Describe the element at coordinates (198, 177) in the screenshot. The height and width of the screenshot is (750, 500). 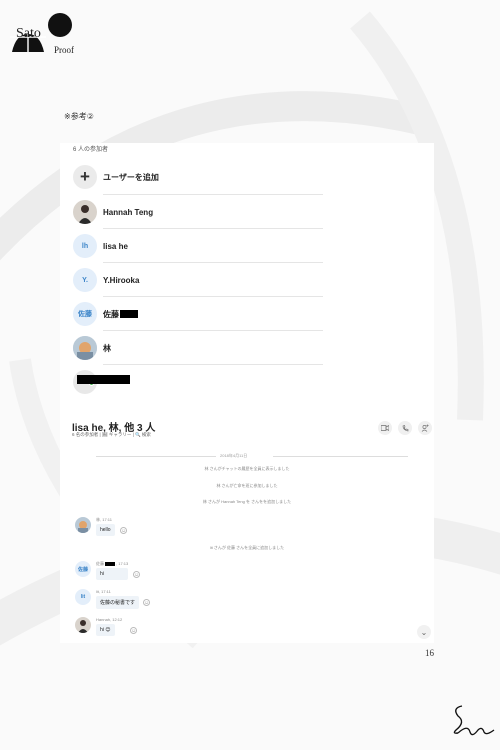
I see `add-user-row: + ユーザーを追加` at that location.